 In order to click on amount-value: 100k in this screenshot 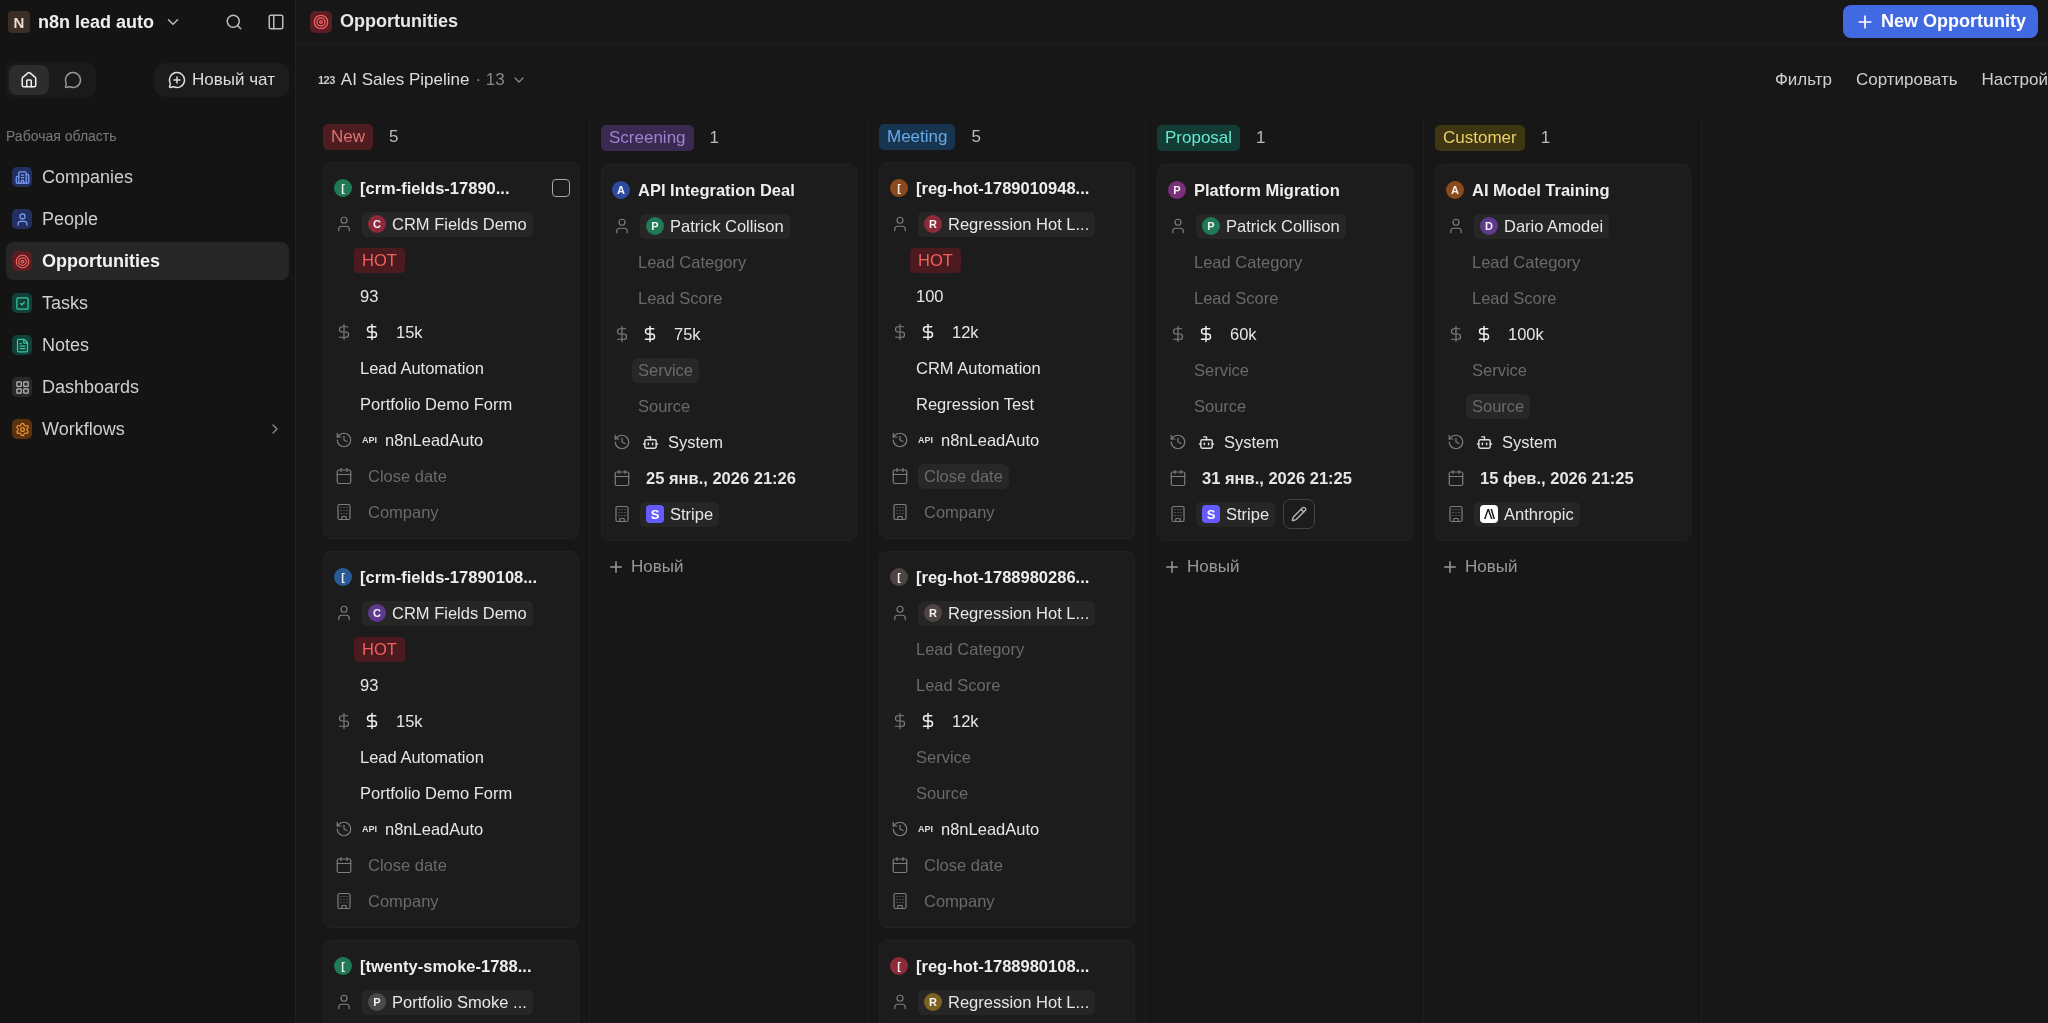, I will do `click(1526, 334)`.